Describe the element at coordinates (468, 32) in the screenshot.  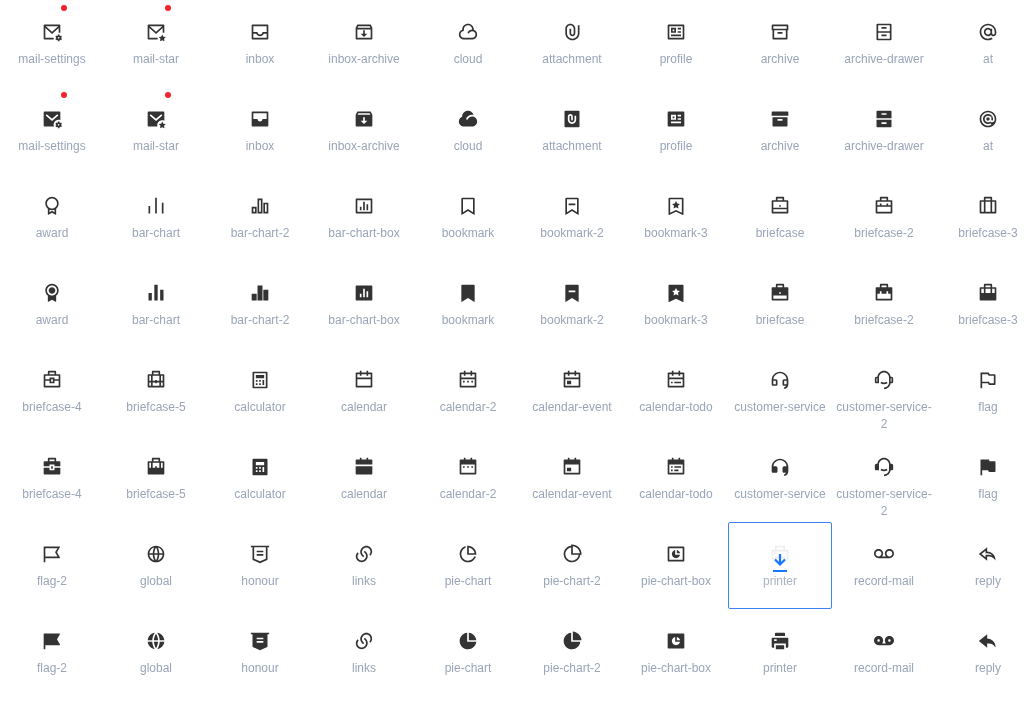
I see `cloud-icon` at that location.